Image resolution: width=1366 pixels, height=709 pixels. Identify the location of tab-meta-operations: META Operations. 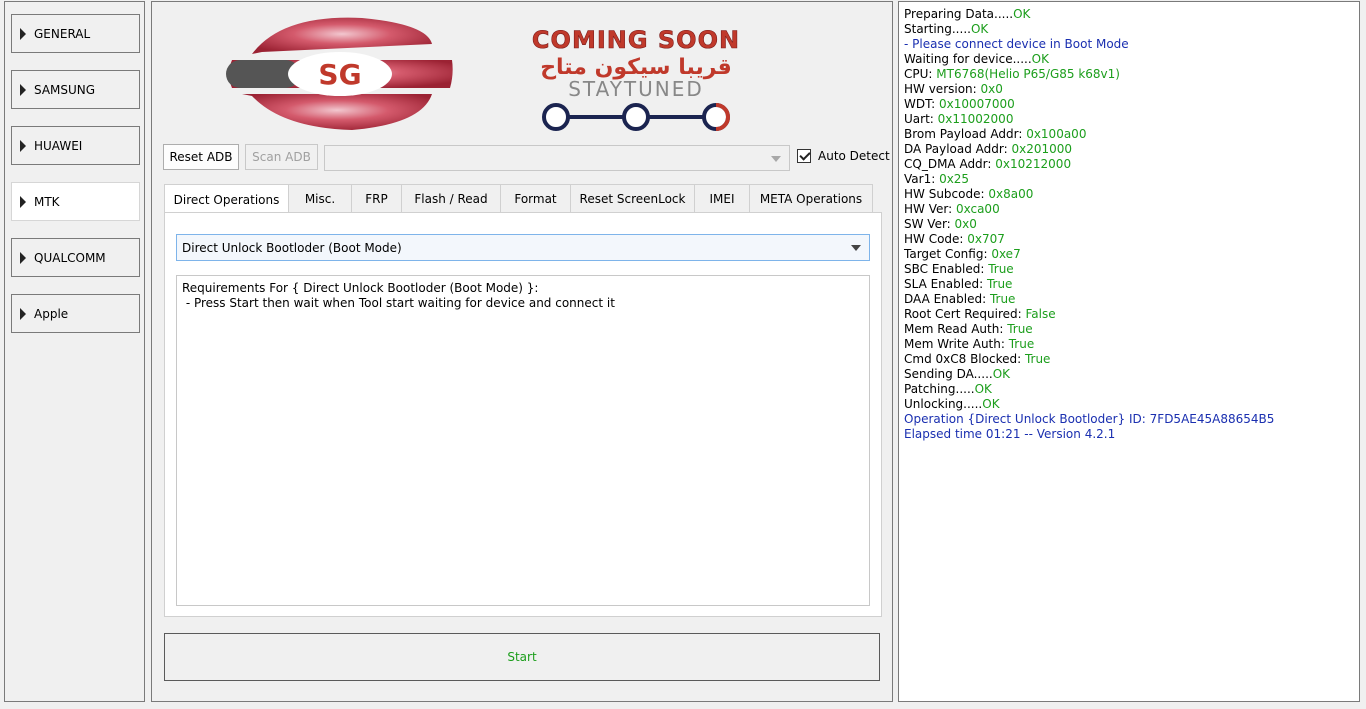
(811, 198).